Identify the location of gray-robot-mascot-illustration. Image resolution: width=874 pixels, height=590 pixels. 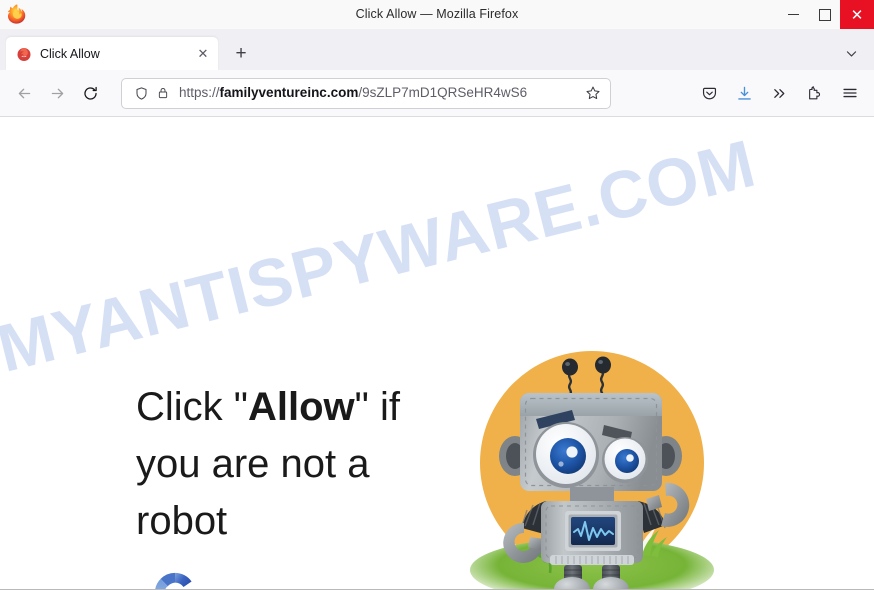
(592, 452).